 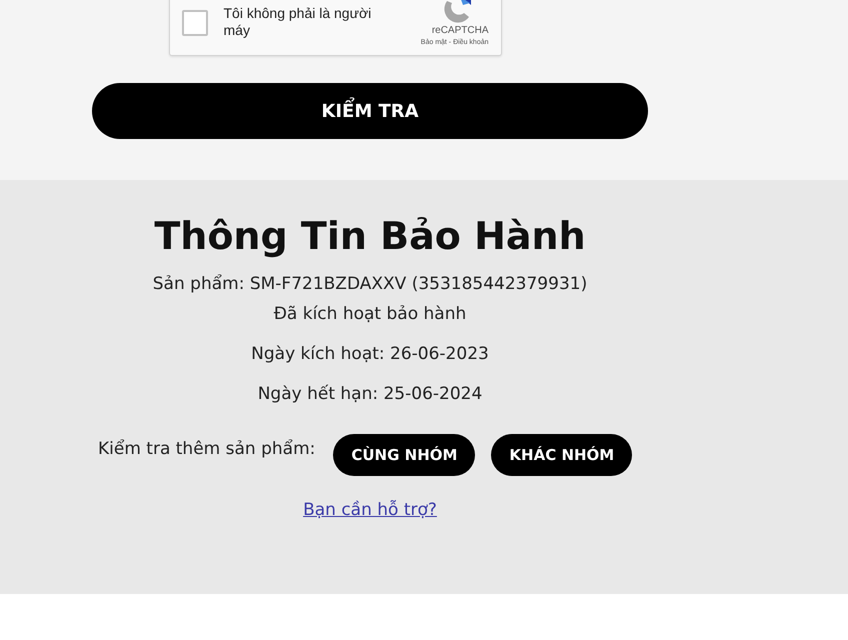 I want to click on group-button: KHÁC NHÓM, so click(x=561, y=455).